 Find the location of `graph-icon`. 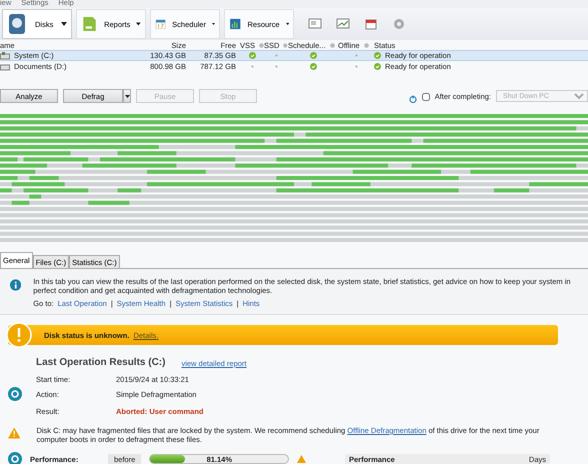

graph-icon is located at coordinates (343, 24).